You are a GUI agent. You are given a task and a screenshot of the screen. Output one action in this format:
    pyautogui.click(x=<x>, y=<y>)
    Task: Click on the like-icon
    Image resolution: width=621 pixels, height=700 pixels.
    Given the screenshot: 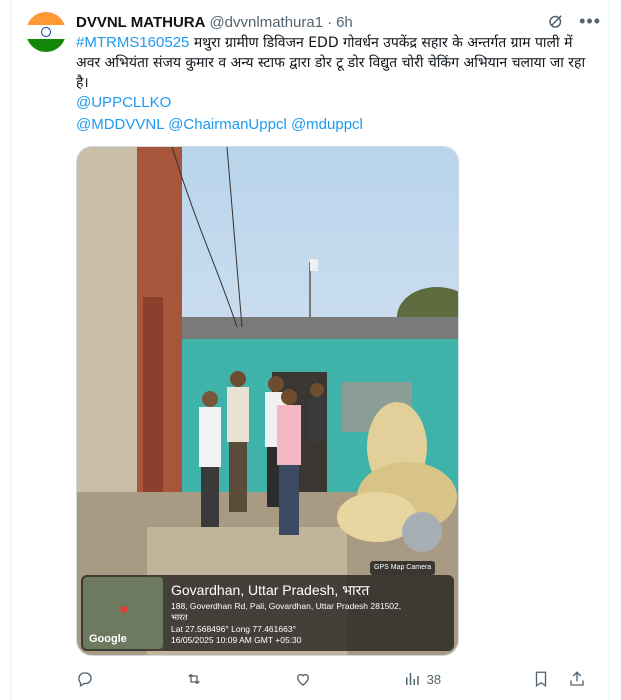 What is the action you would take?
    pyautogui.click(x=302, y=679)
    